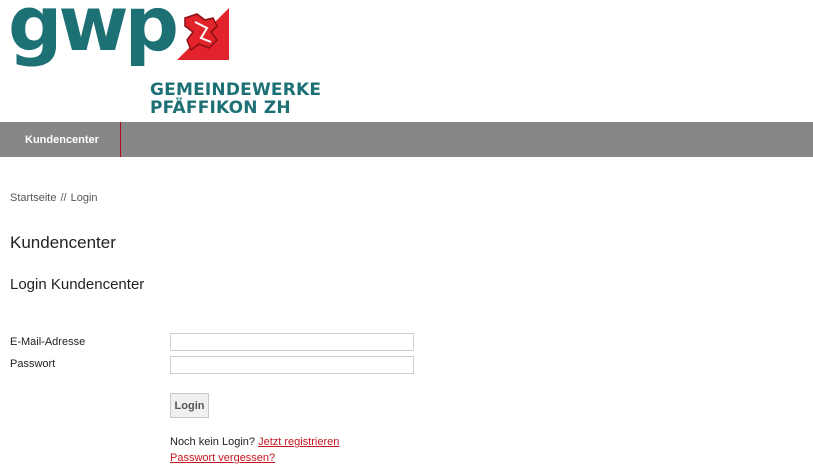  What do you see at coordinates (203, 34) in the screenshot?
I see `coat-of-arms-icon` at bounding box center [203, 34].